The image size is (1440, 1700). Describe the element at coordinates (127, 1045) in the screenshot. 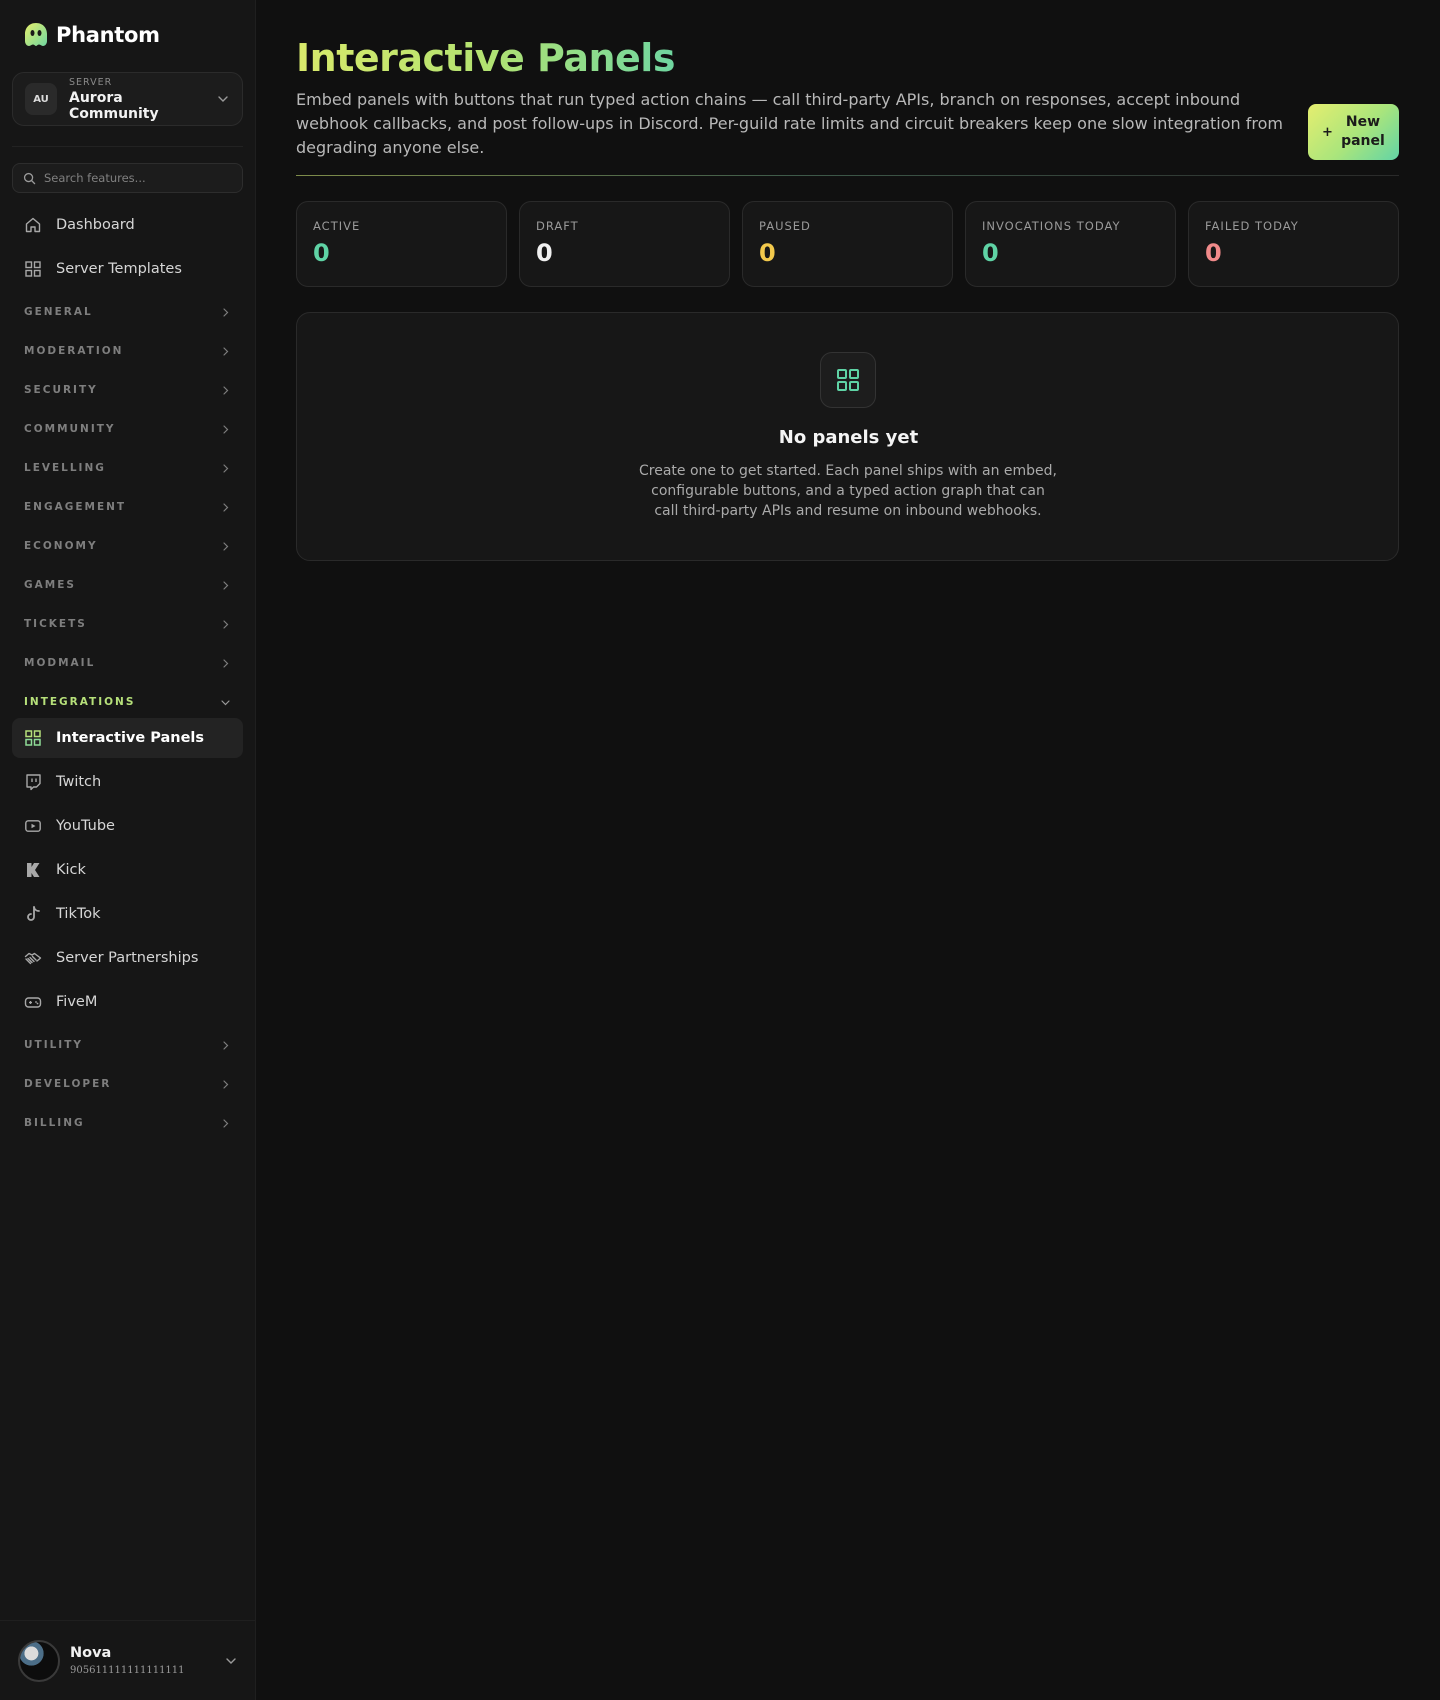

I see `section-utility: UTILITY` at that location.